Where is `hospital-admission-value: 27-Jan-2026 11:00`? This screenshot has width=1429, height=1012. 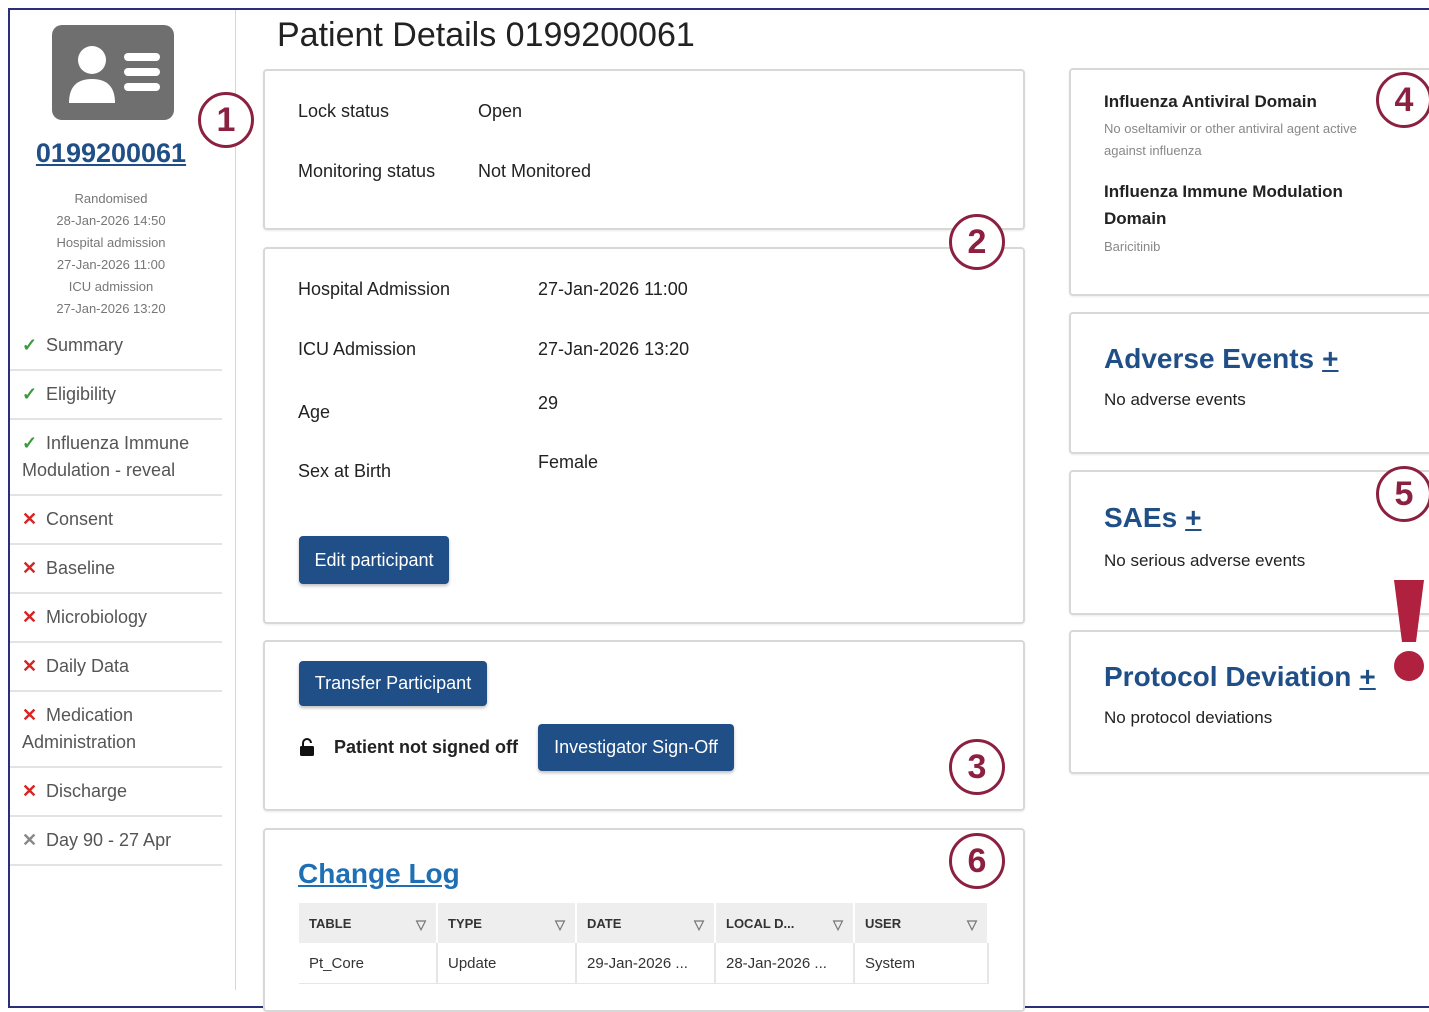 hospital-admission-value: 27-Jan-2026 11:00 is located at coordinates (613, 289).